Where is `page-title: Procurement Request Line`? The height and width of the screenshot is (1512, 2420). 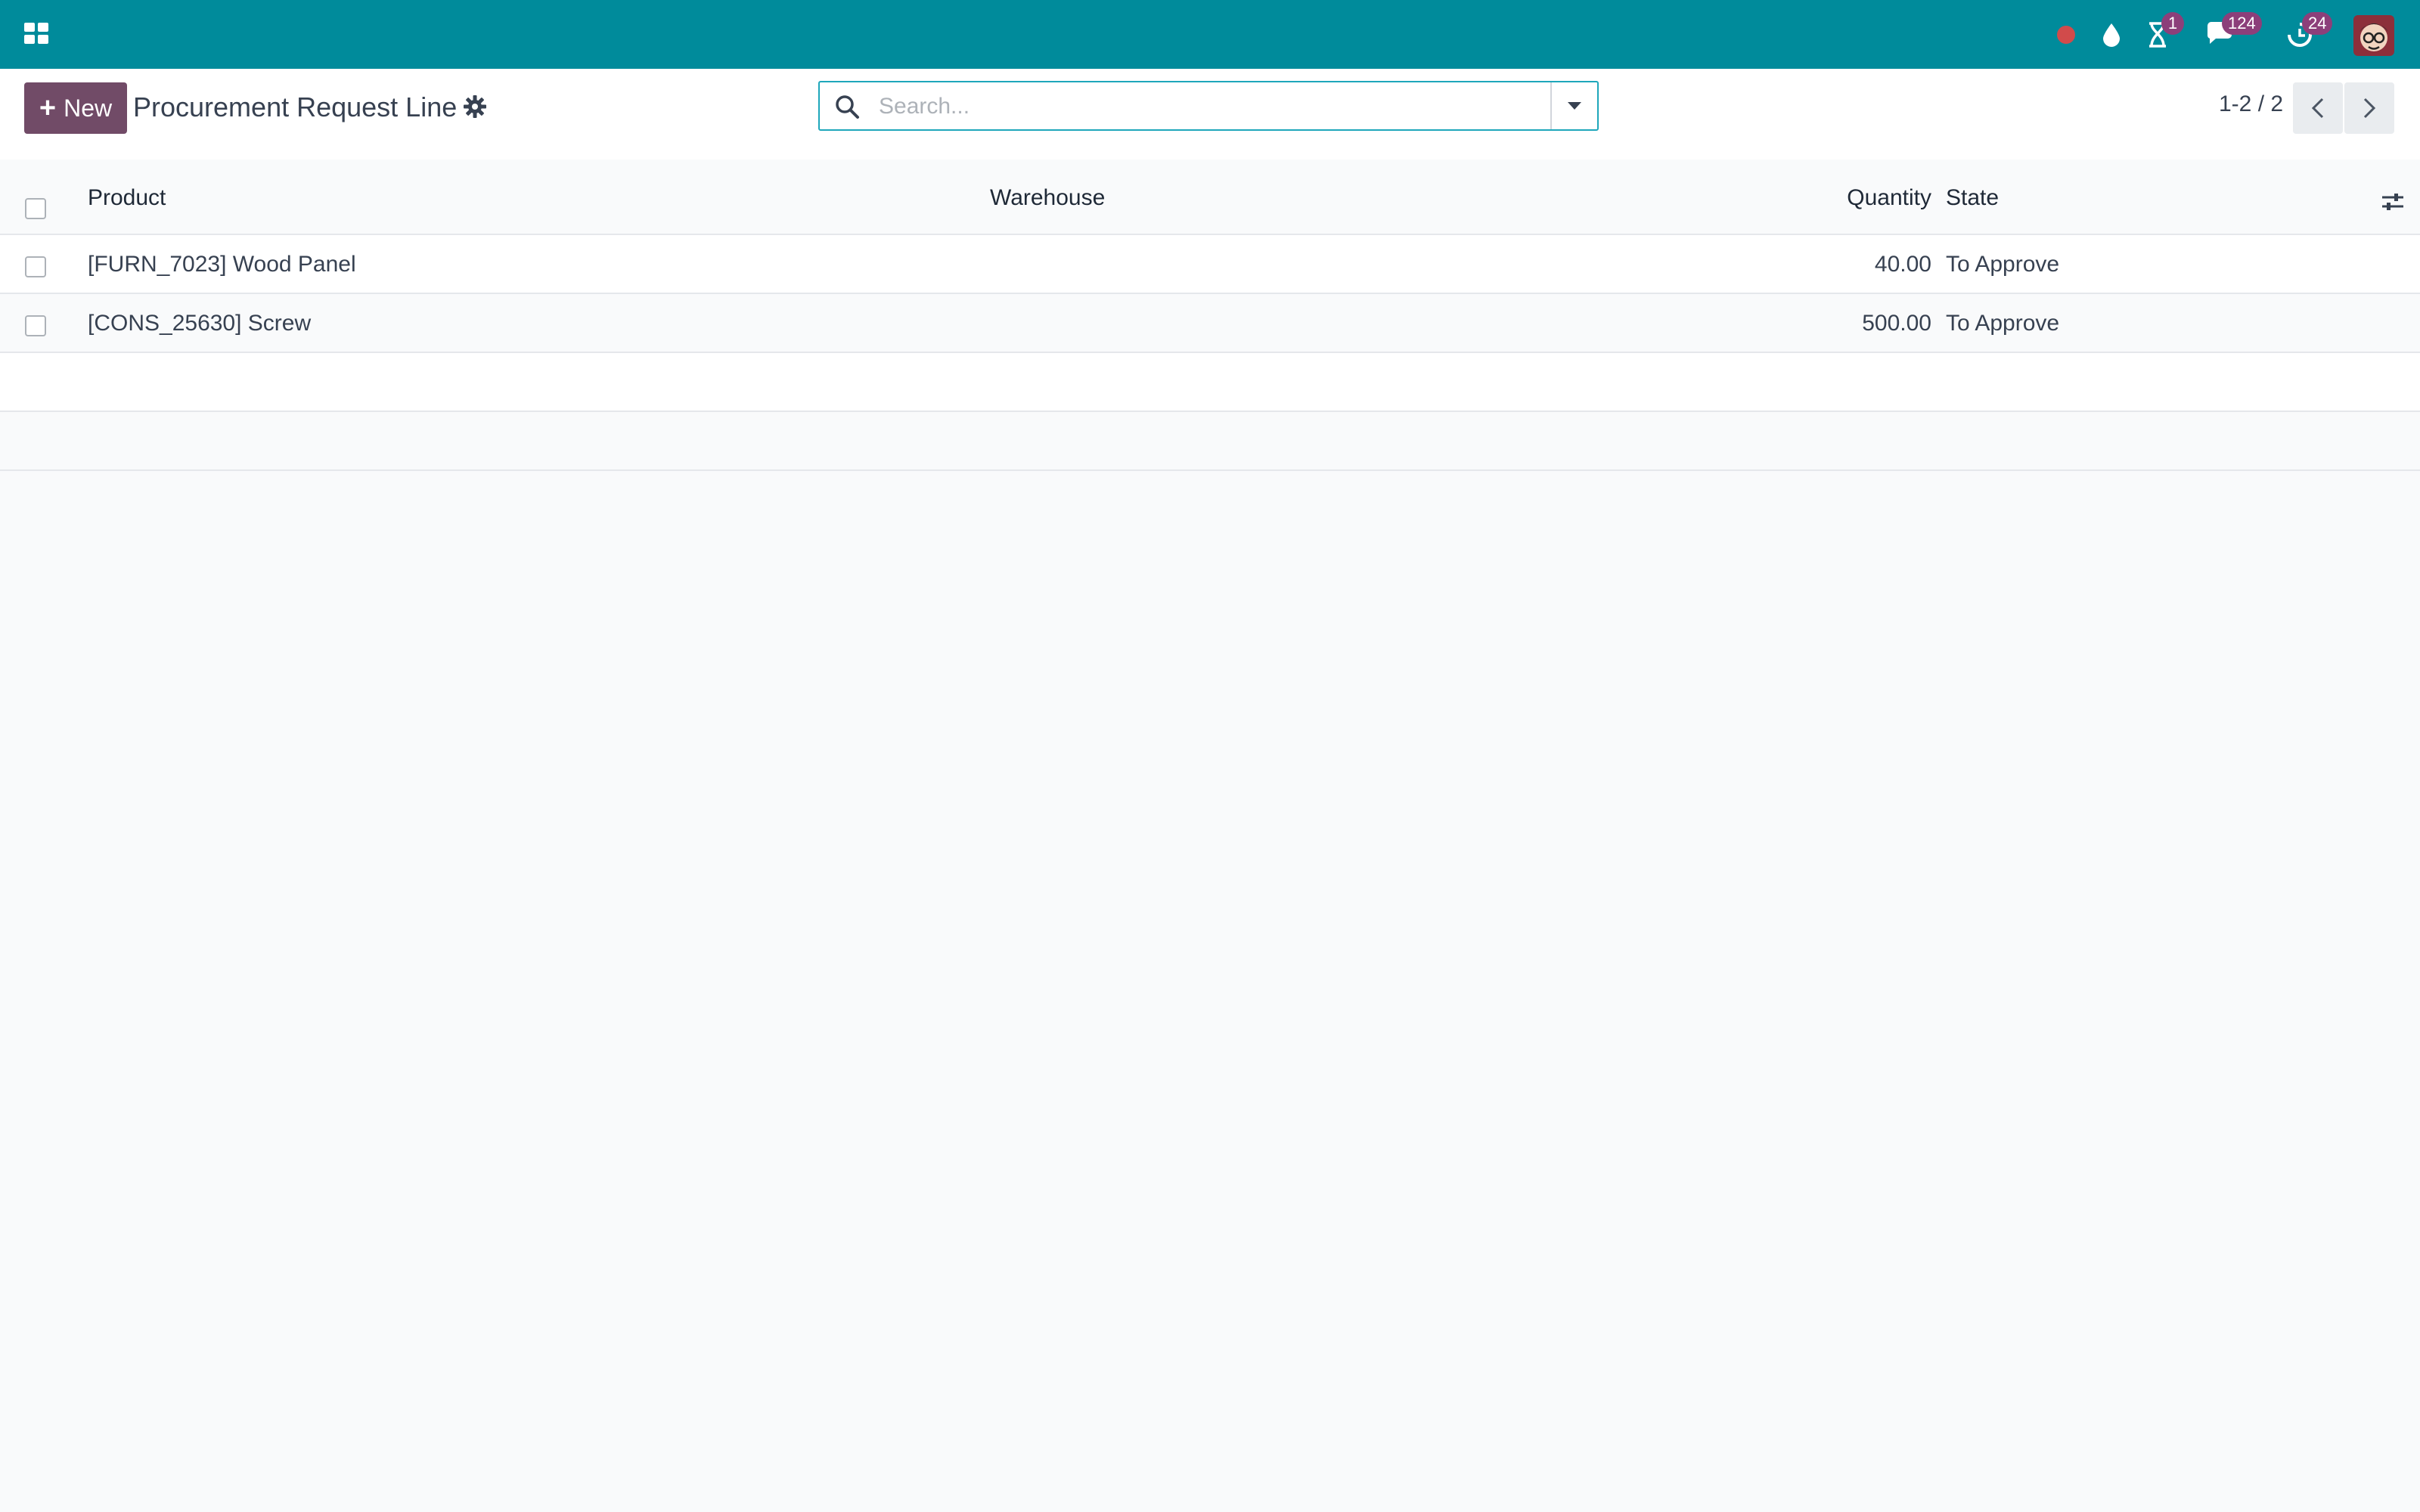
page-title: Procurement Request Line is located at coordinates (295, 106).